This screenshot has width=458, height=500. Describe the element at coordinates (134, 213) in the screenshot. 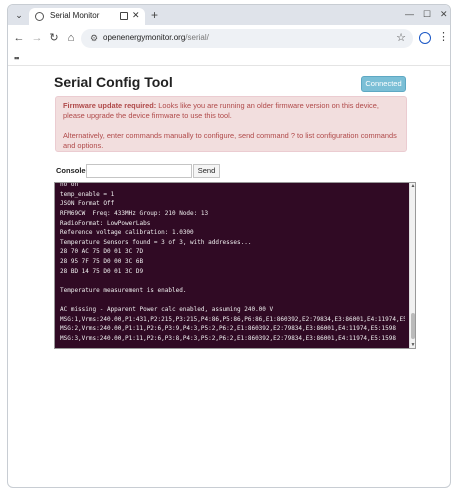

I see `terminal-line: RFM69CW Freq: 433MHz Group: 210 Node: 13` at that location.